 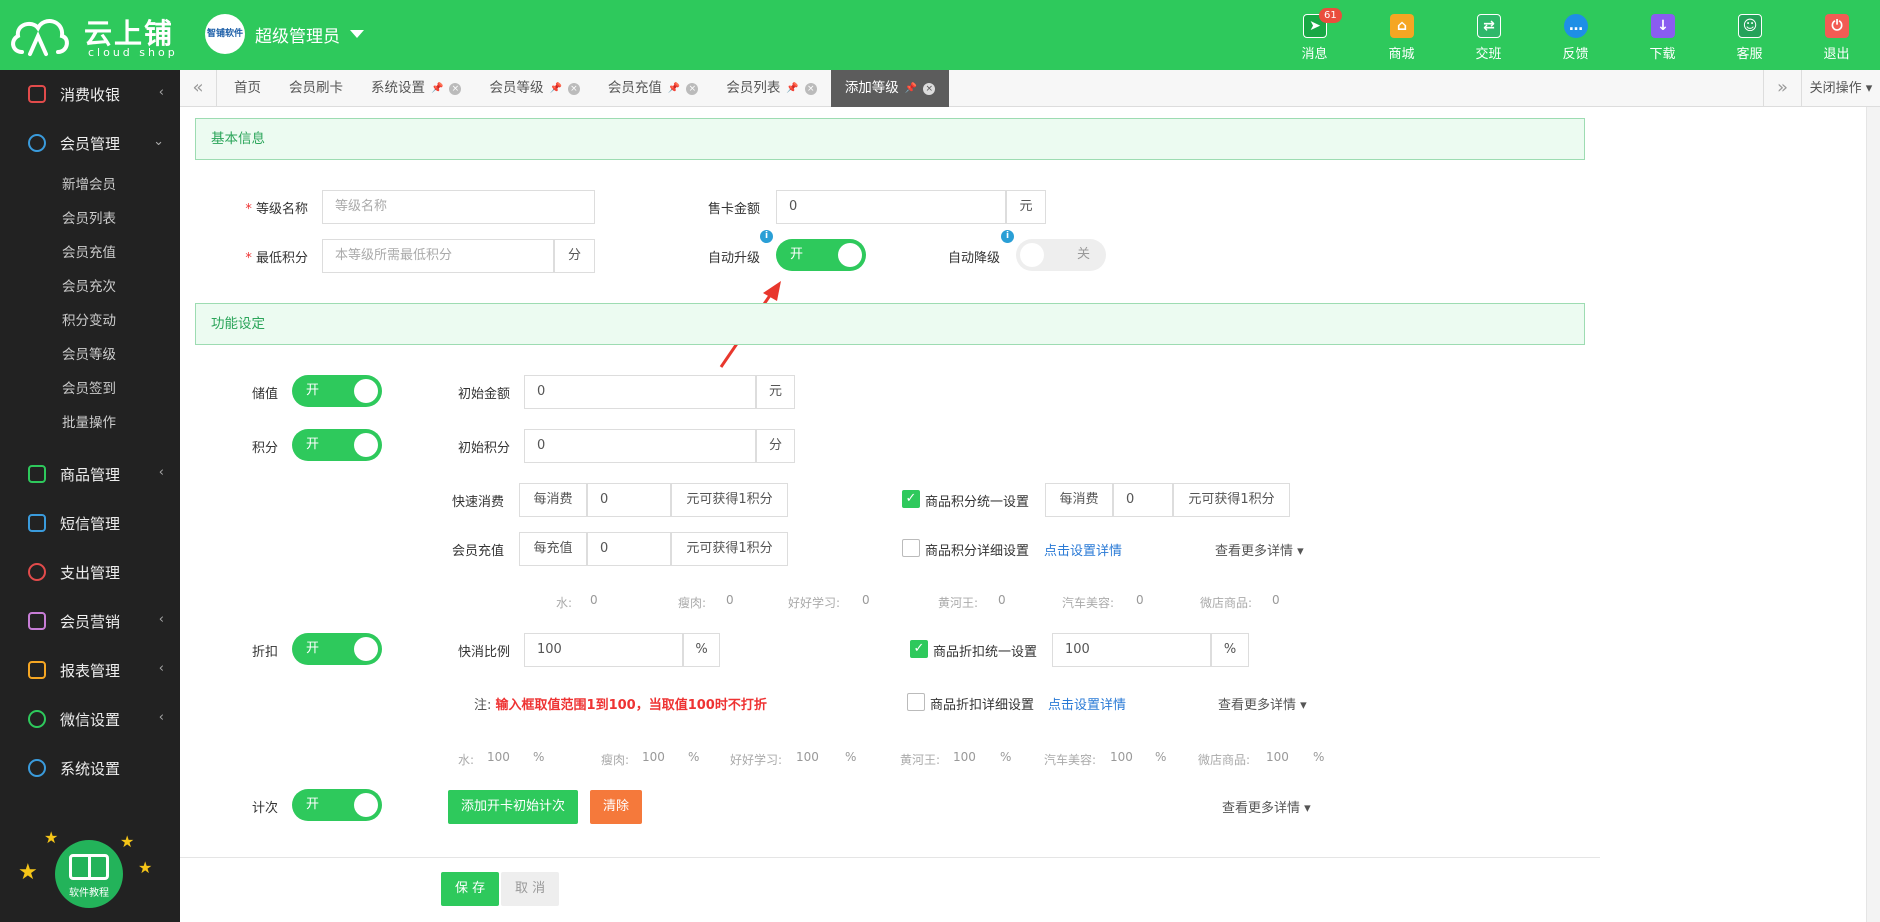 I want to click on sidebar-sub-member-list: 会员列表, so click(x=90, y=219).